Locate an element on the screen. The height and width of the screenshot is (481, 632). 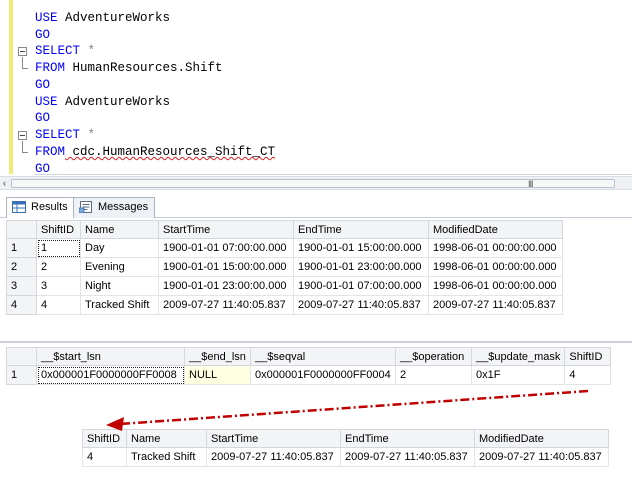
scrollbar-thumb: III is located at coordinates (313, 184).